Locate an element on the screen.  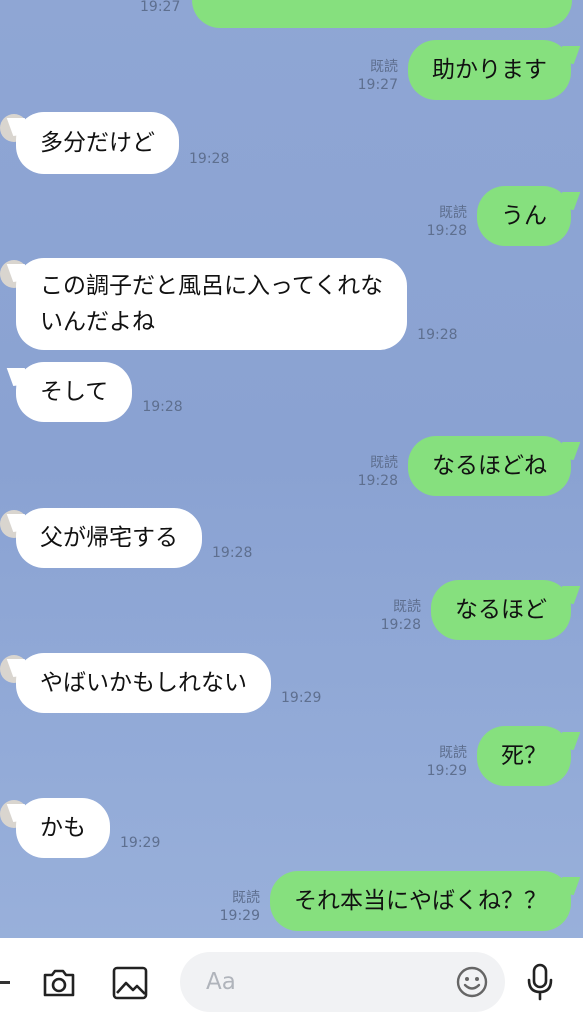
message-bubble: この調子だと風呂に入ってくれな いんだよね is located at coordinates (212, 304).